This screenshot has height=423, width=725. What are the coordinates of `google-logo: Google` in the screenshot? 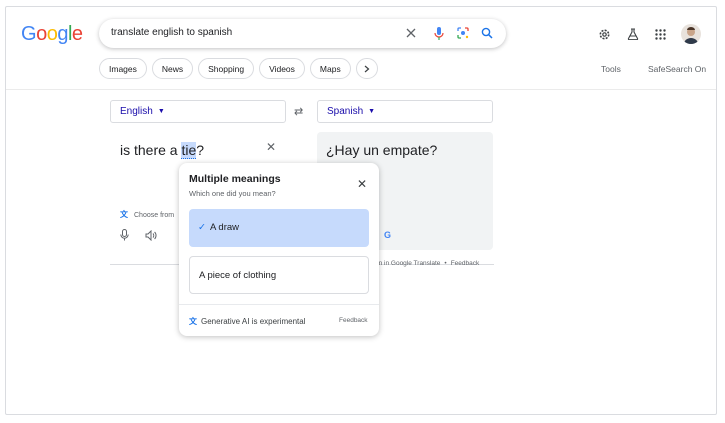 It's located at (52, 34).